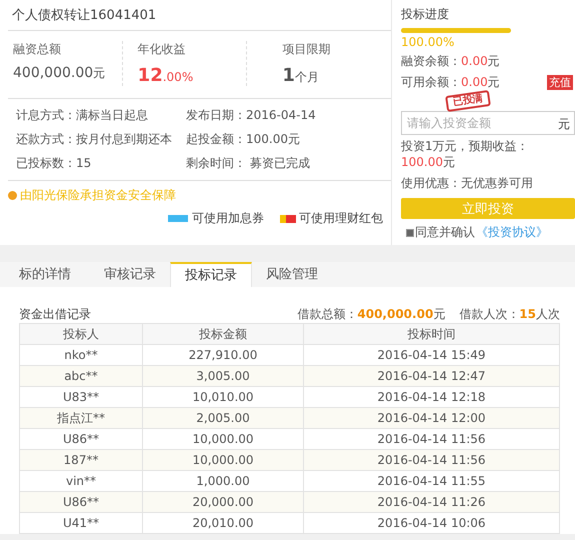 The image size is (575, 540). Describe the element at coordinates (371, 314) in the screenshot. I see `summary-text: 借款总额：400,000.00元` at that location.